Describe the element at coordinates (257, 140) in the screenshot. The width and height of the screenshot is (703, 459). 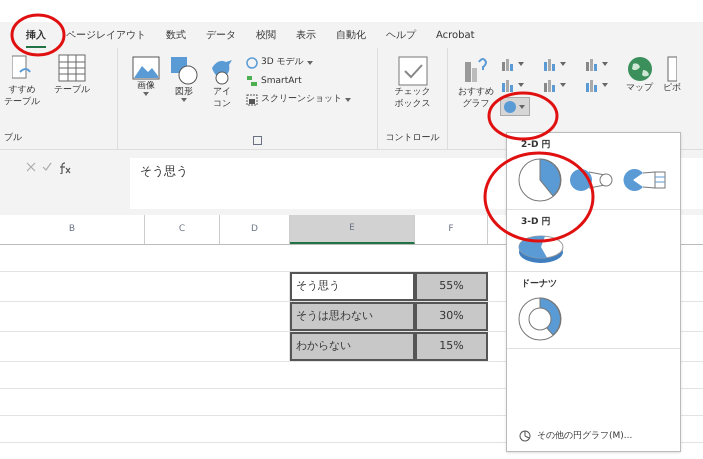
I see `dialog-launcher-icon` at that location.